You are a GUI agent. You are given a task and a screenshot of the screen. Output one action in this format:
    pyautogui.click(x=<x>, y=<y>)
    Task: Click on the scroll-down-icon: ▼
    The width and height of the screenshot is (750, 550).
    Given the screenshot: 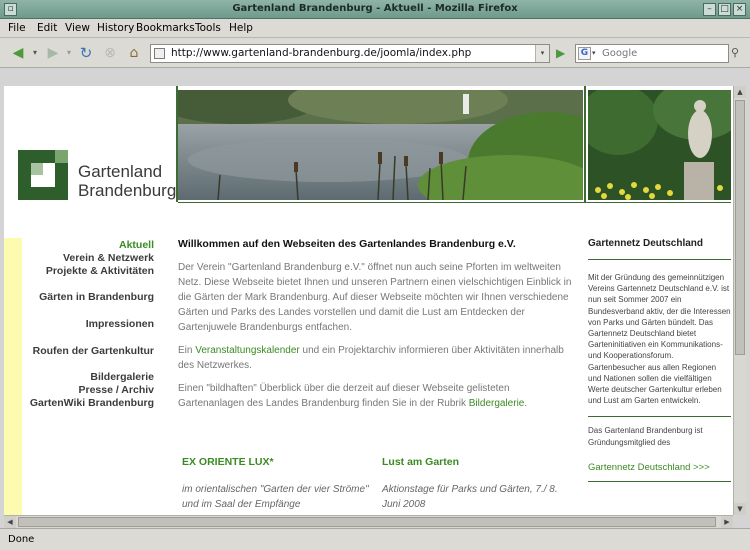 What is the action you would take?
    pyautogui.click(x=740, y=509)
    